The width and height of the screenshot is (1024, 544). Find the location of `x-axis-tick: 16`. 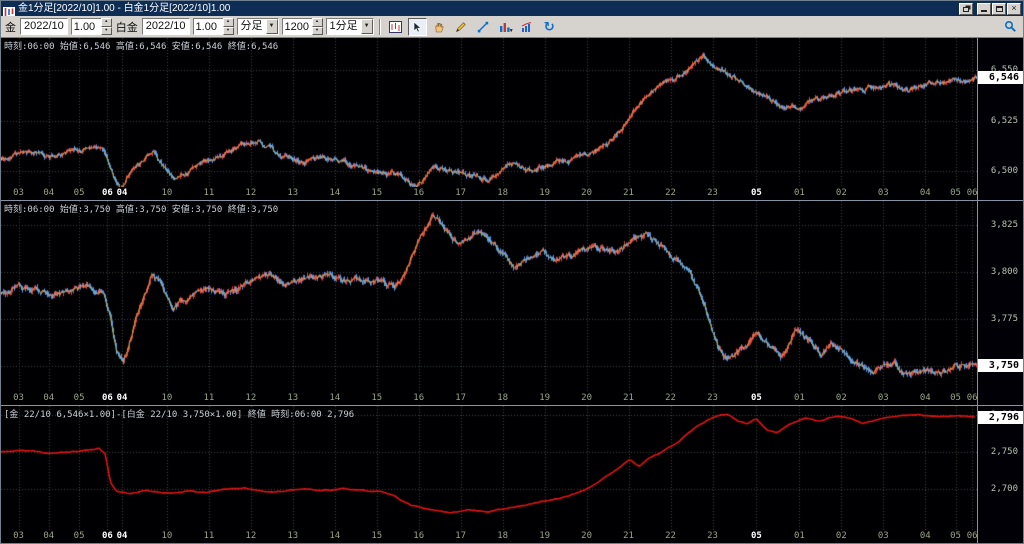

x-axis-tick: 16 is located at coordinates (419, 193).